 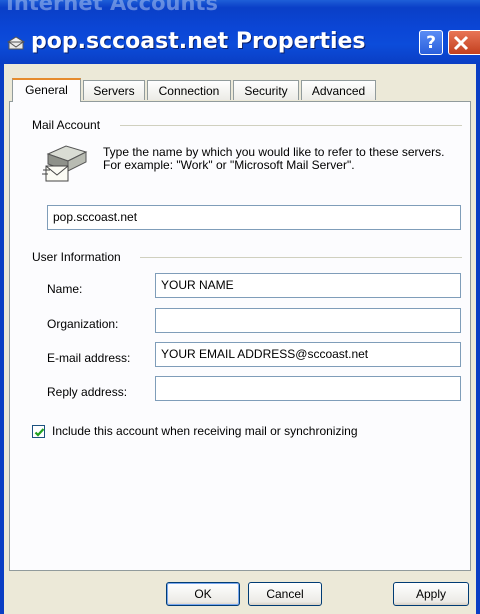 I want to click on tab-servers: Servers, so click(x=114, y=90).